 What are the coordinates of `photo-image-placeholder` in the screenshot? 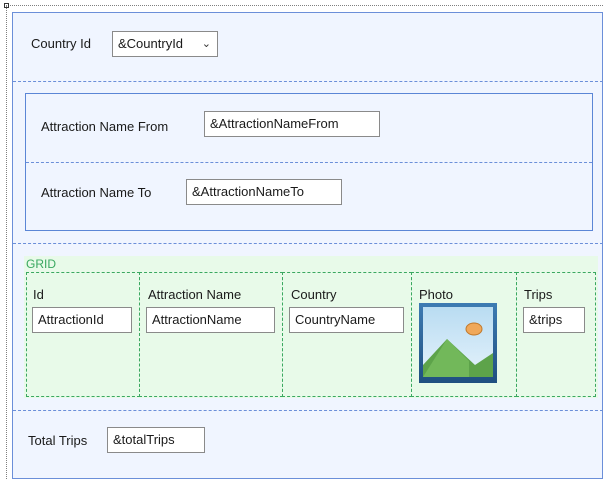 It's located at (458, 343).